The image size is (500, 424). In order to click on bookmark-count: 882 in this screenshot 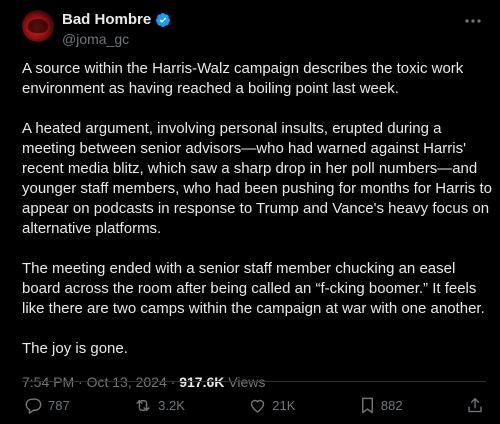, I will do `click(391, 405)`.